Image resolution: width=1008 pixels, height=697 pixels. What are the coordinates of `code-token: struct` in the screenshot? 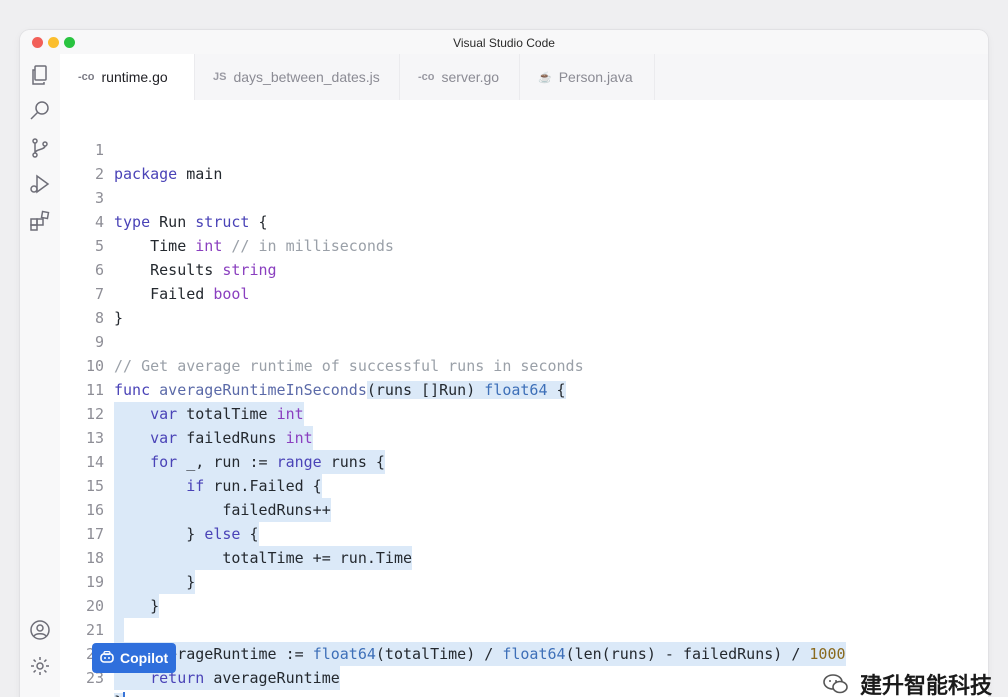 It's located at (222, 222).